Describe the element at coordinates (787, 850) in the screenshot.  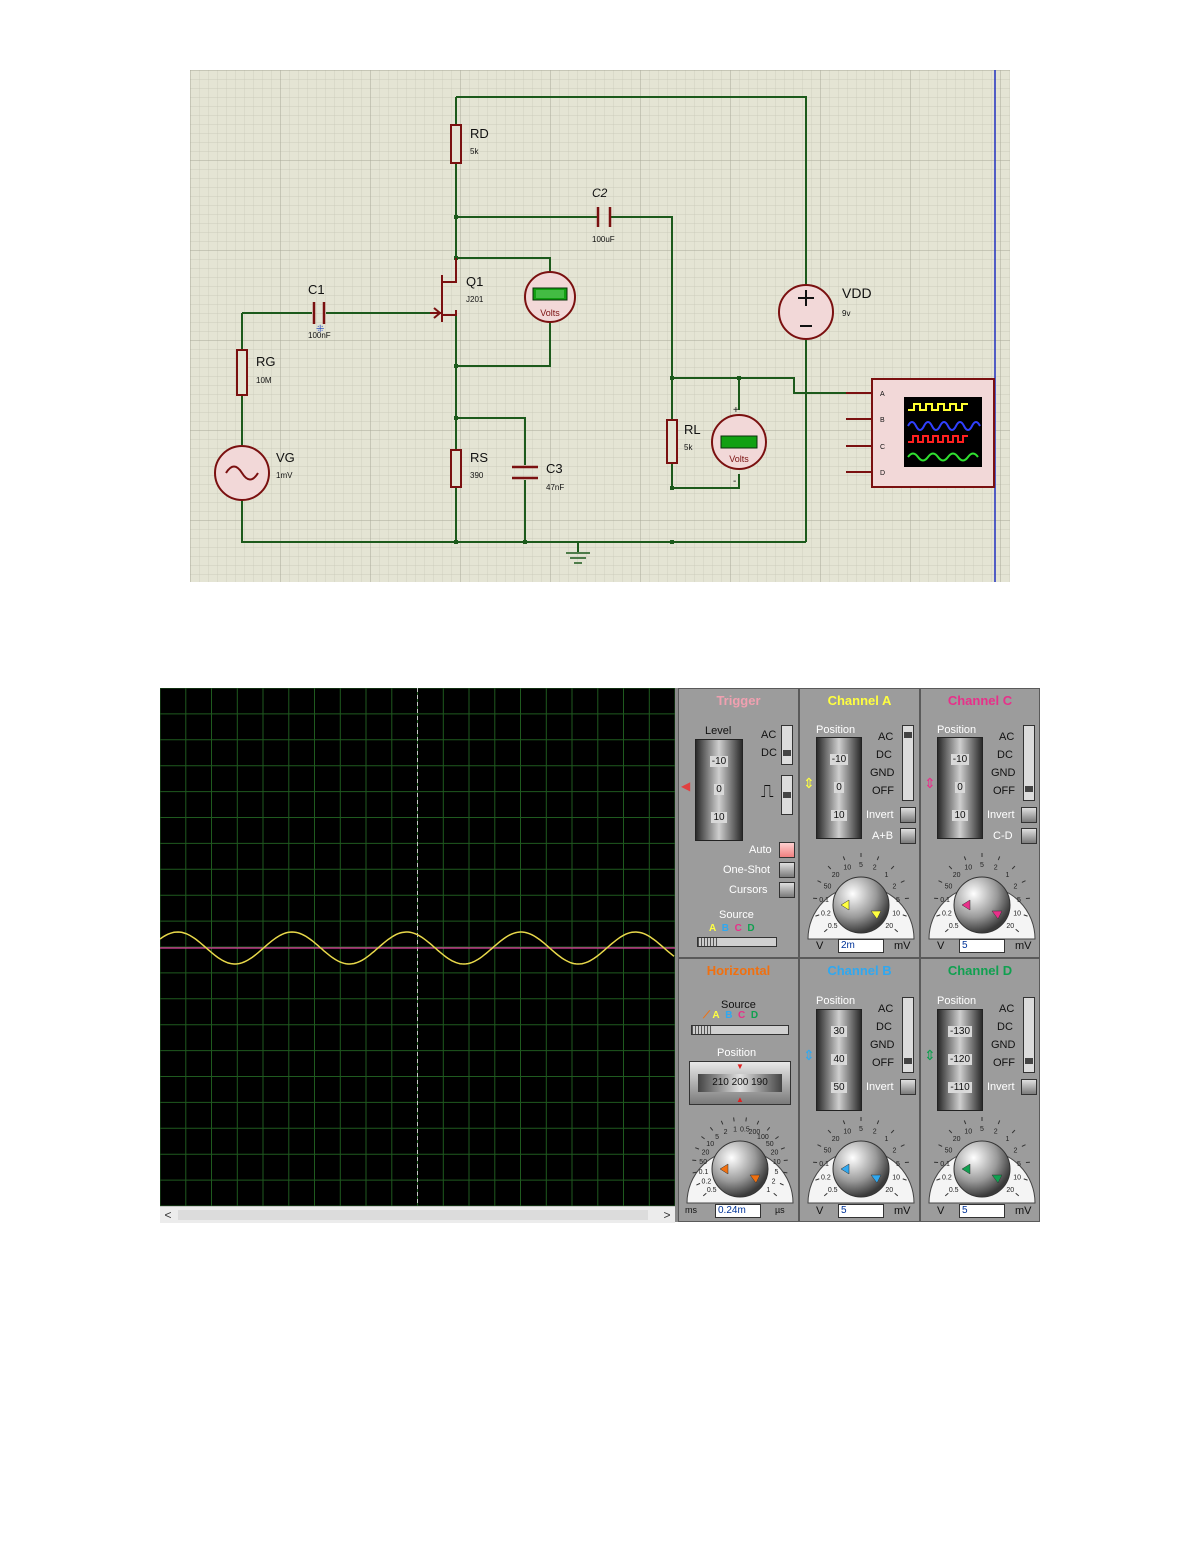
I see `trigger-auto-button` at that location.